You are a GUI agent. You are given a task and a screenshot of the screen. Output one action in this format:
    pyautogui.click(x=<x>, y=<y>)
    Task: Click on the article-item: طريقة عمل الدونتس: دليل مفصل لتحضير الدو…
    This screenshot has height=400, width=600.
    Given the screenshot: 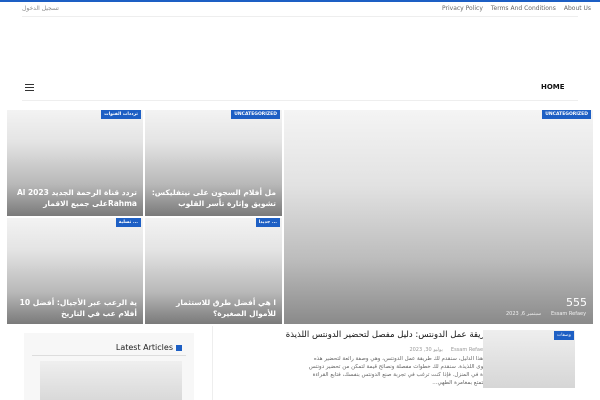 What is the action you would take?
    pyautogui.click(x=395, y=363)
    